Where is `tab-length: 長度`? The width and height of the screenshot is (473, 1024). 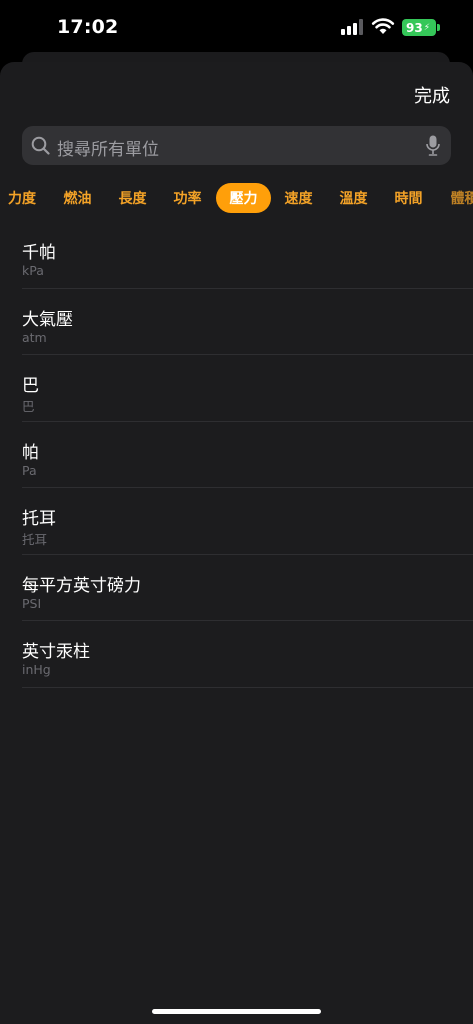
tab-length: 長度 is located at coordinates (132, 198).